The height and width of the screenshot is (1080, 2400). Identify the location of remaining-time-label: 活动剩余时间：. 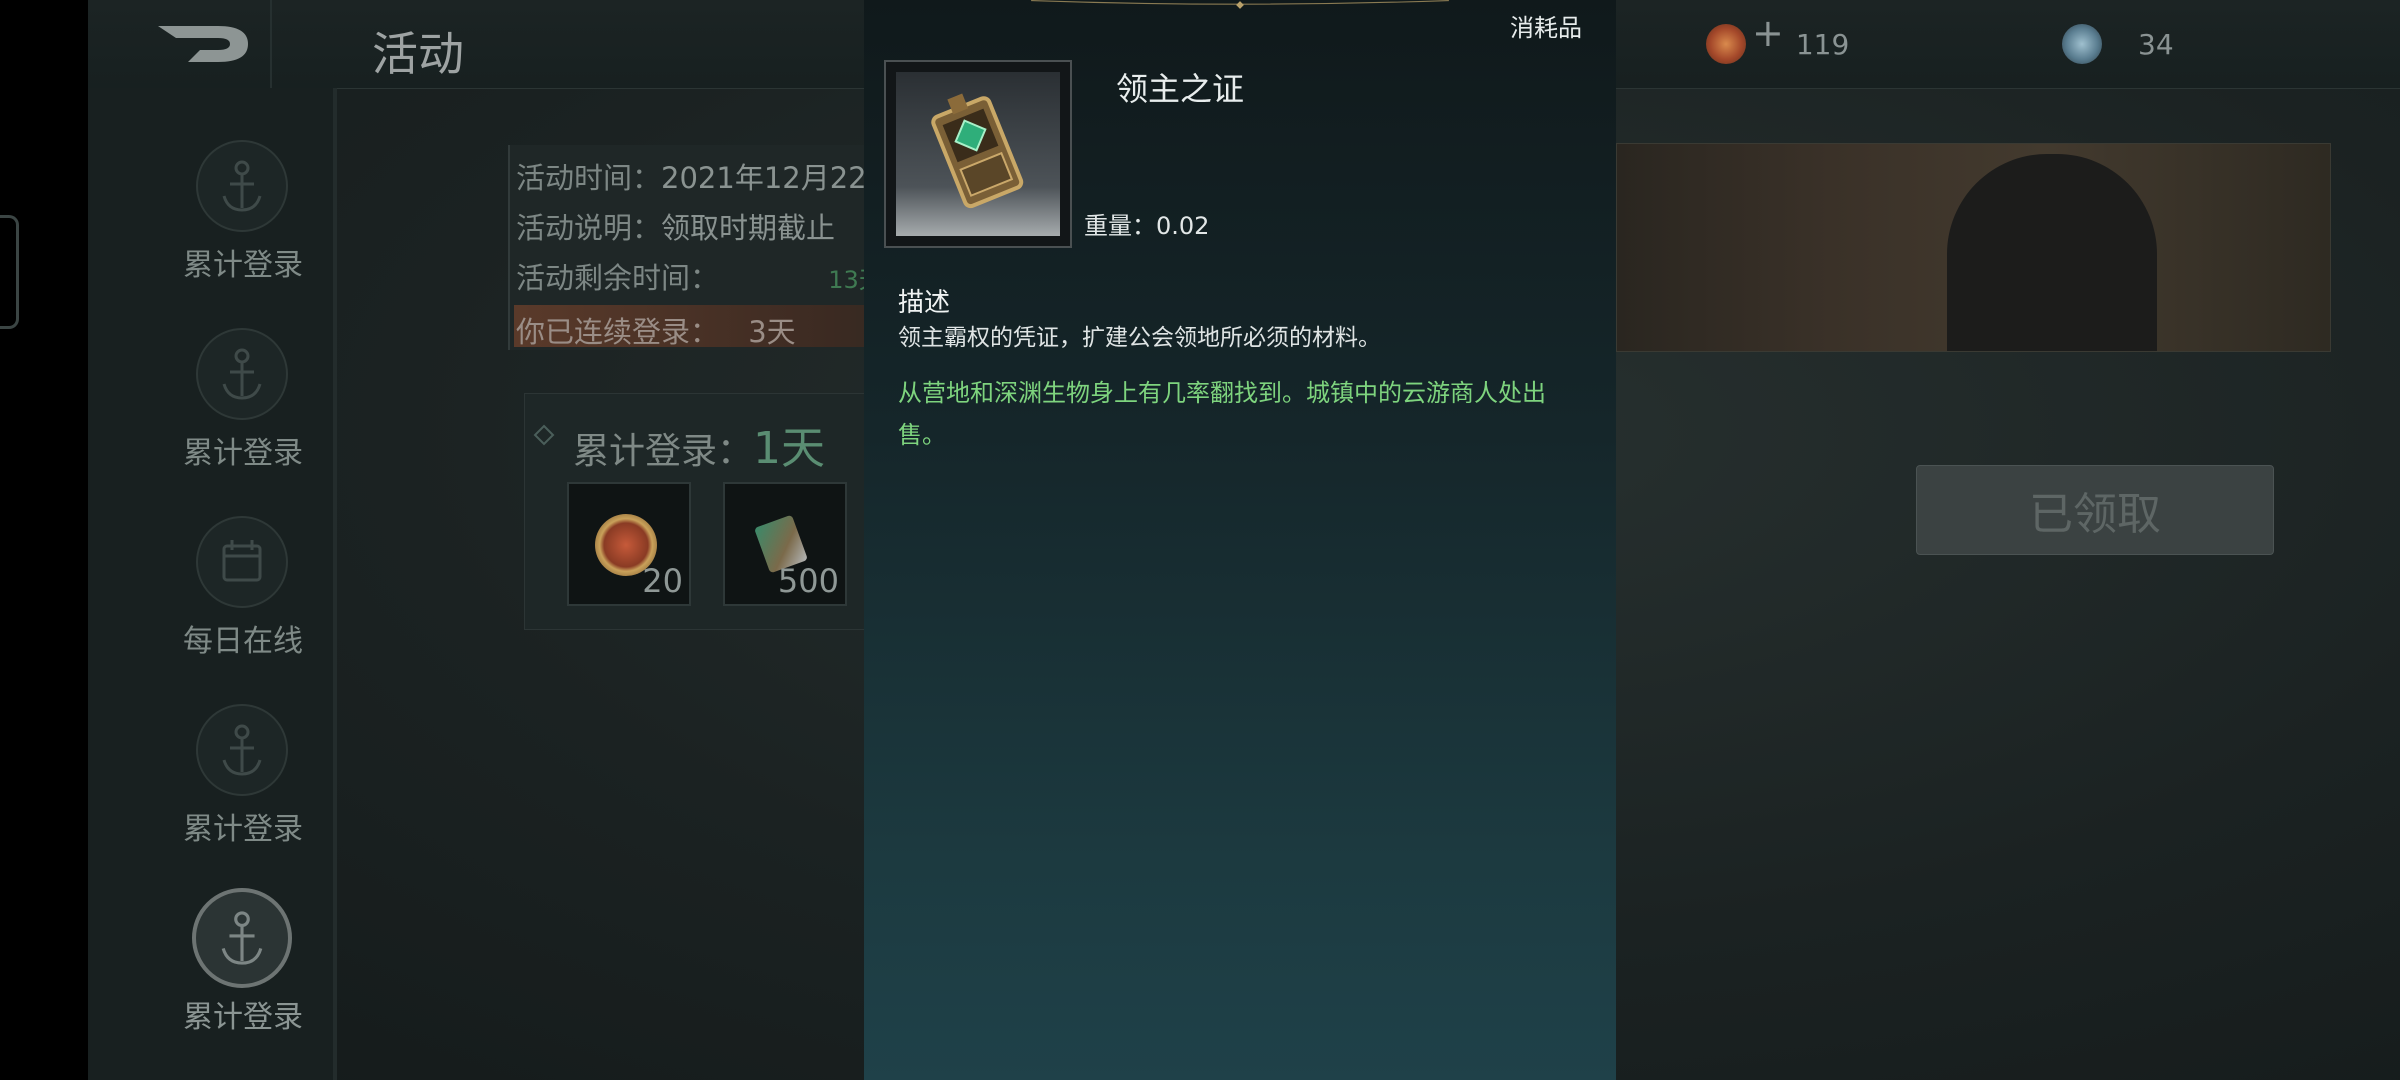
(618, 278).